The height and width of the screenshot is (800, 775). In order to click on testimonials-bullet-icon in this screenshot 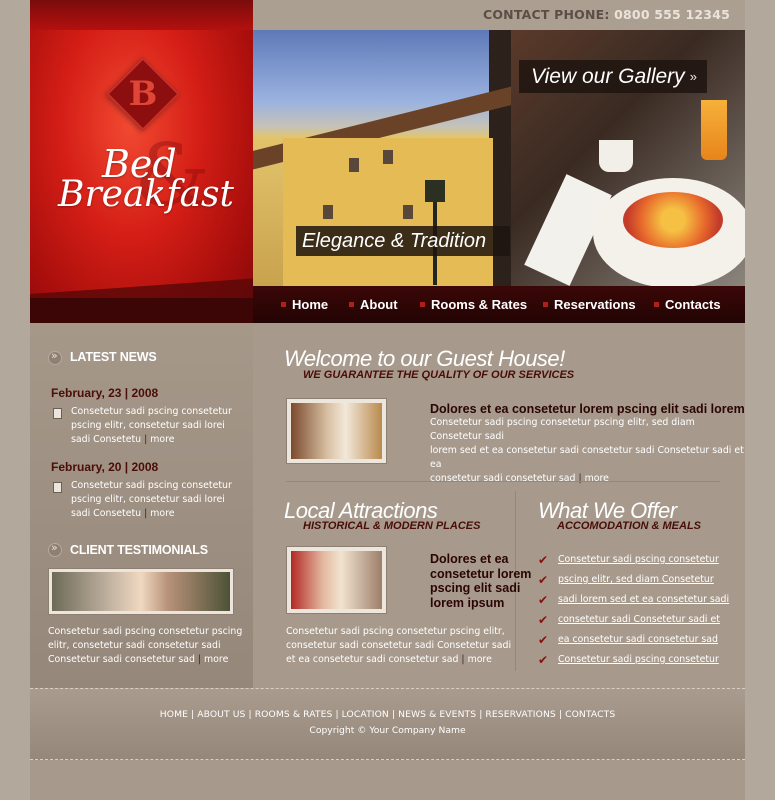, I will do `click(55, 549)`.